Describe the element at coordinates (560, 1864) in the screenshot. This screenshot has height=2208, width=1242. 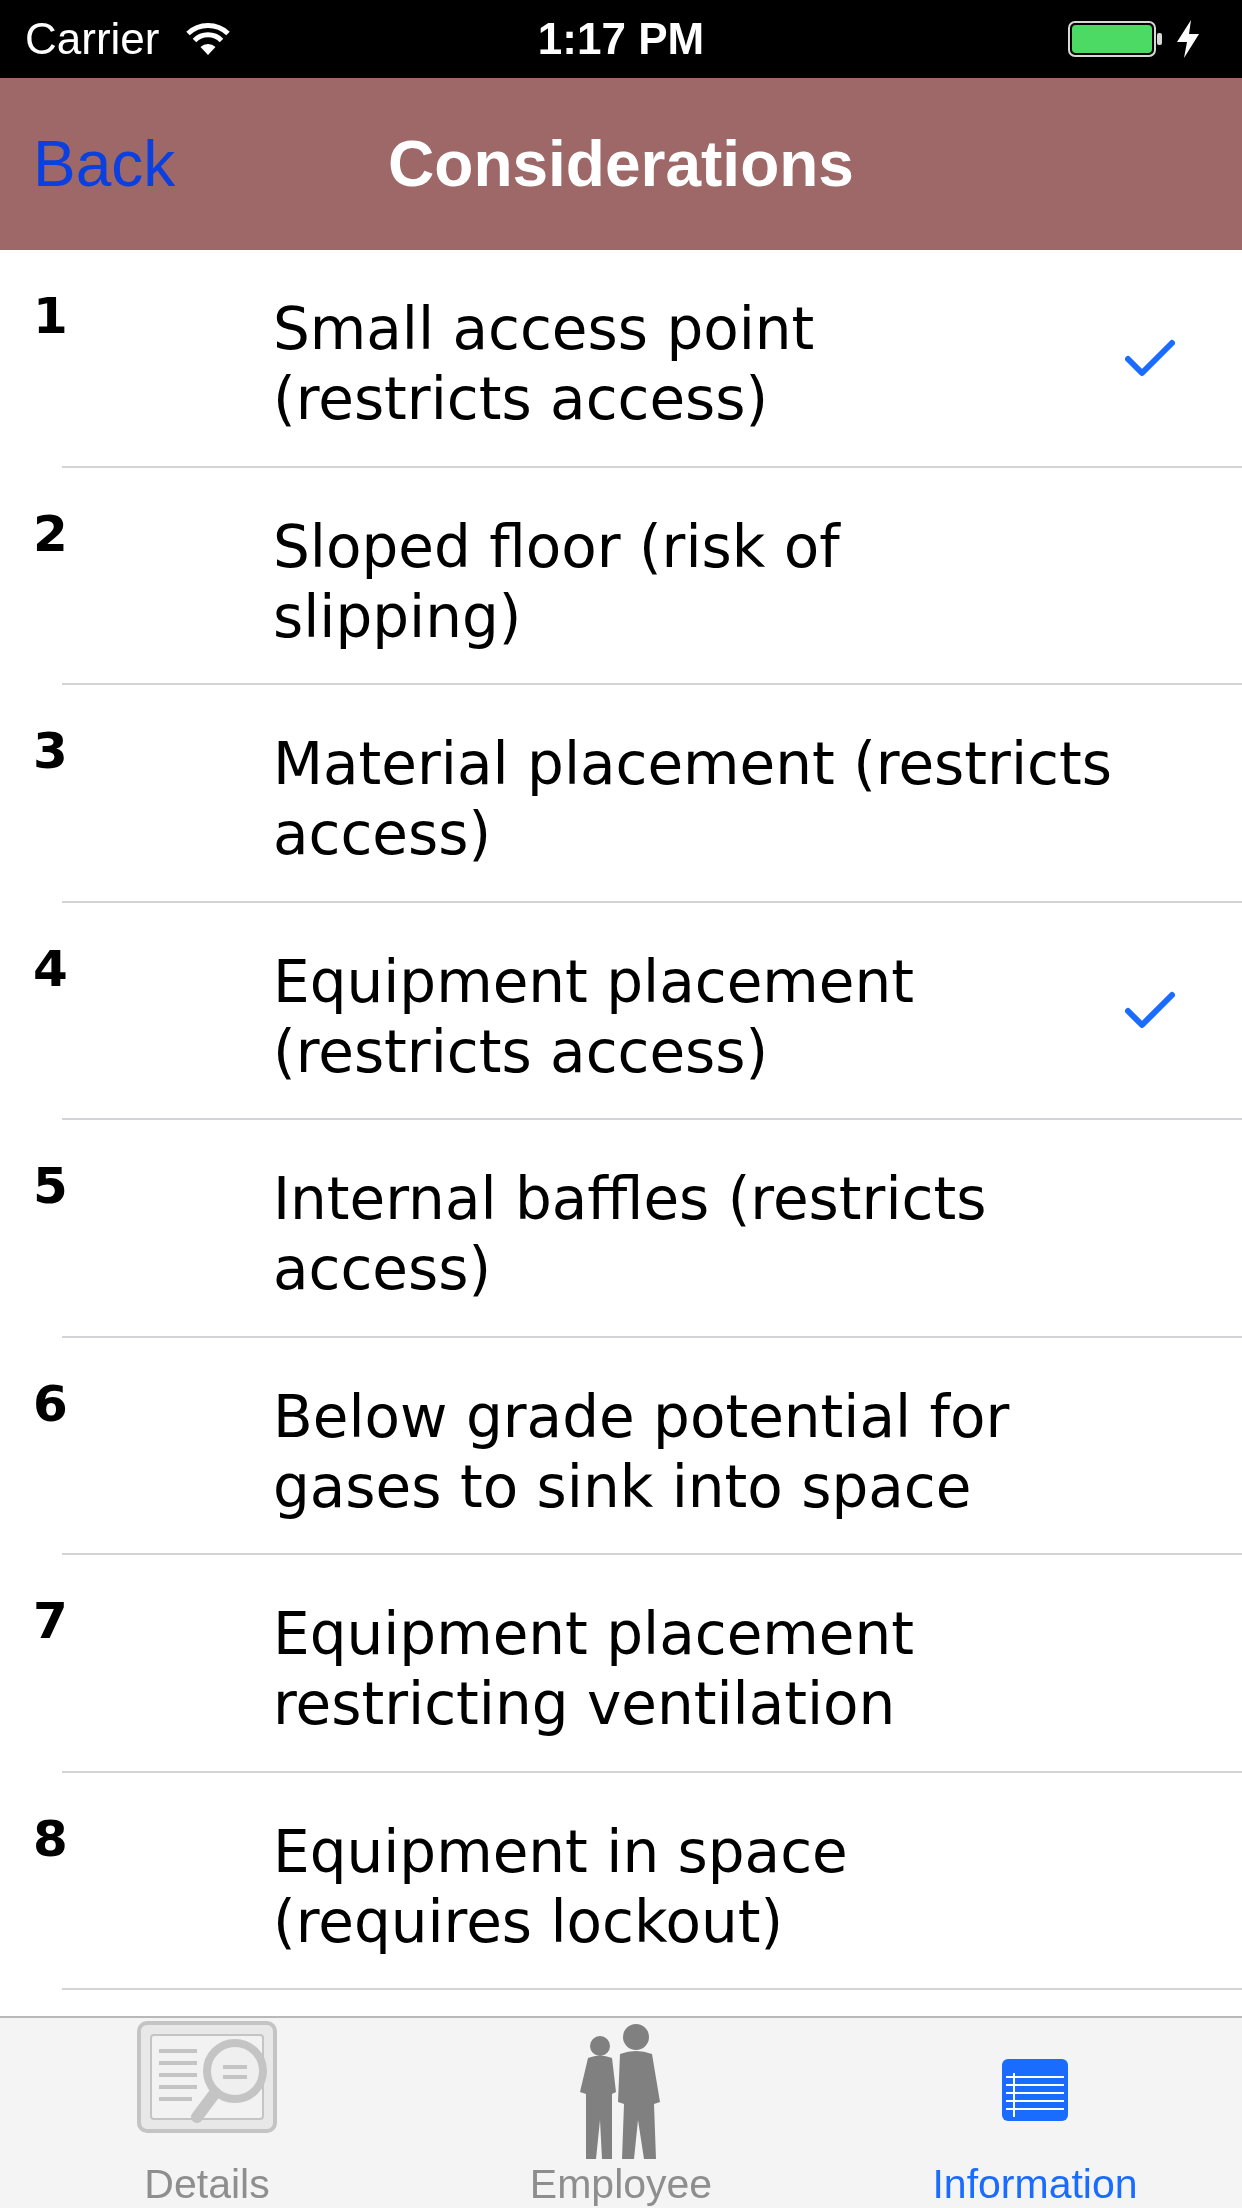
I see `consideration-text: Equipment in space (requires lockout)` at that location.